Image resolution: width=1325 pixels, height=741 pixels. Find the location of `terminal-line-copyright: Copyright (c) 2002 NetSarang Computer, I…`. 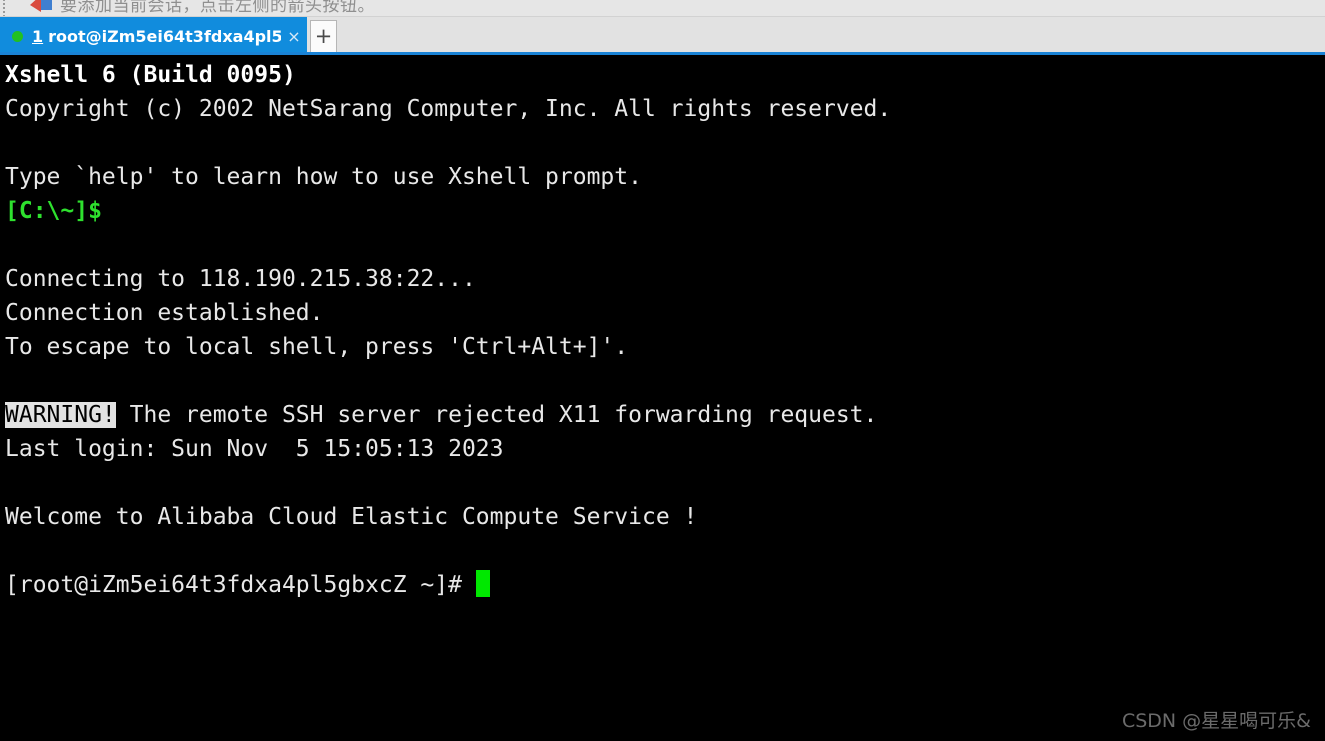

terminal-line-copyright: Copyright (c) 2002 NetSarang Computer, I… is located at coordinates (448, 109).